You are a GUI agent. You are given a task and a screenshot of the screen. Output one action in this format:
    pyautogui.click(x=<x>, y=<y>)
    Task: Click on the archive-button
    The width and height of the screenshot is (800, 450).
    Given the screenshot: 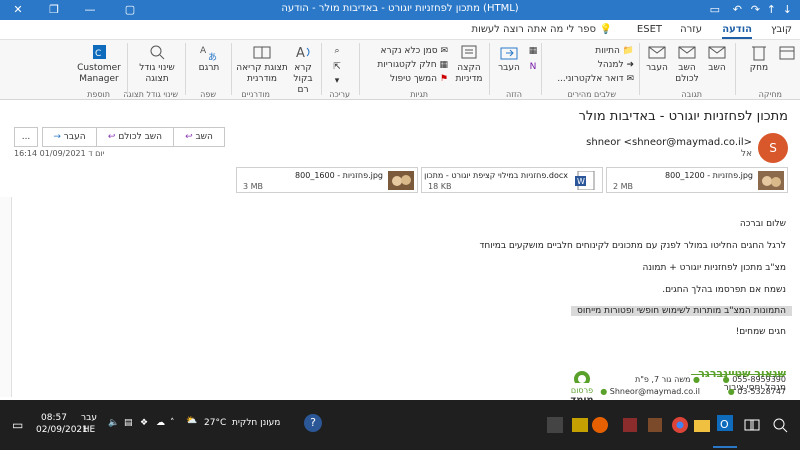 What is the action you would take?
    pyautogui.click(x=787, y=53)
    